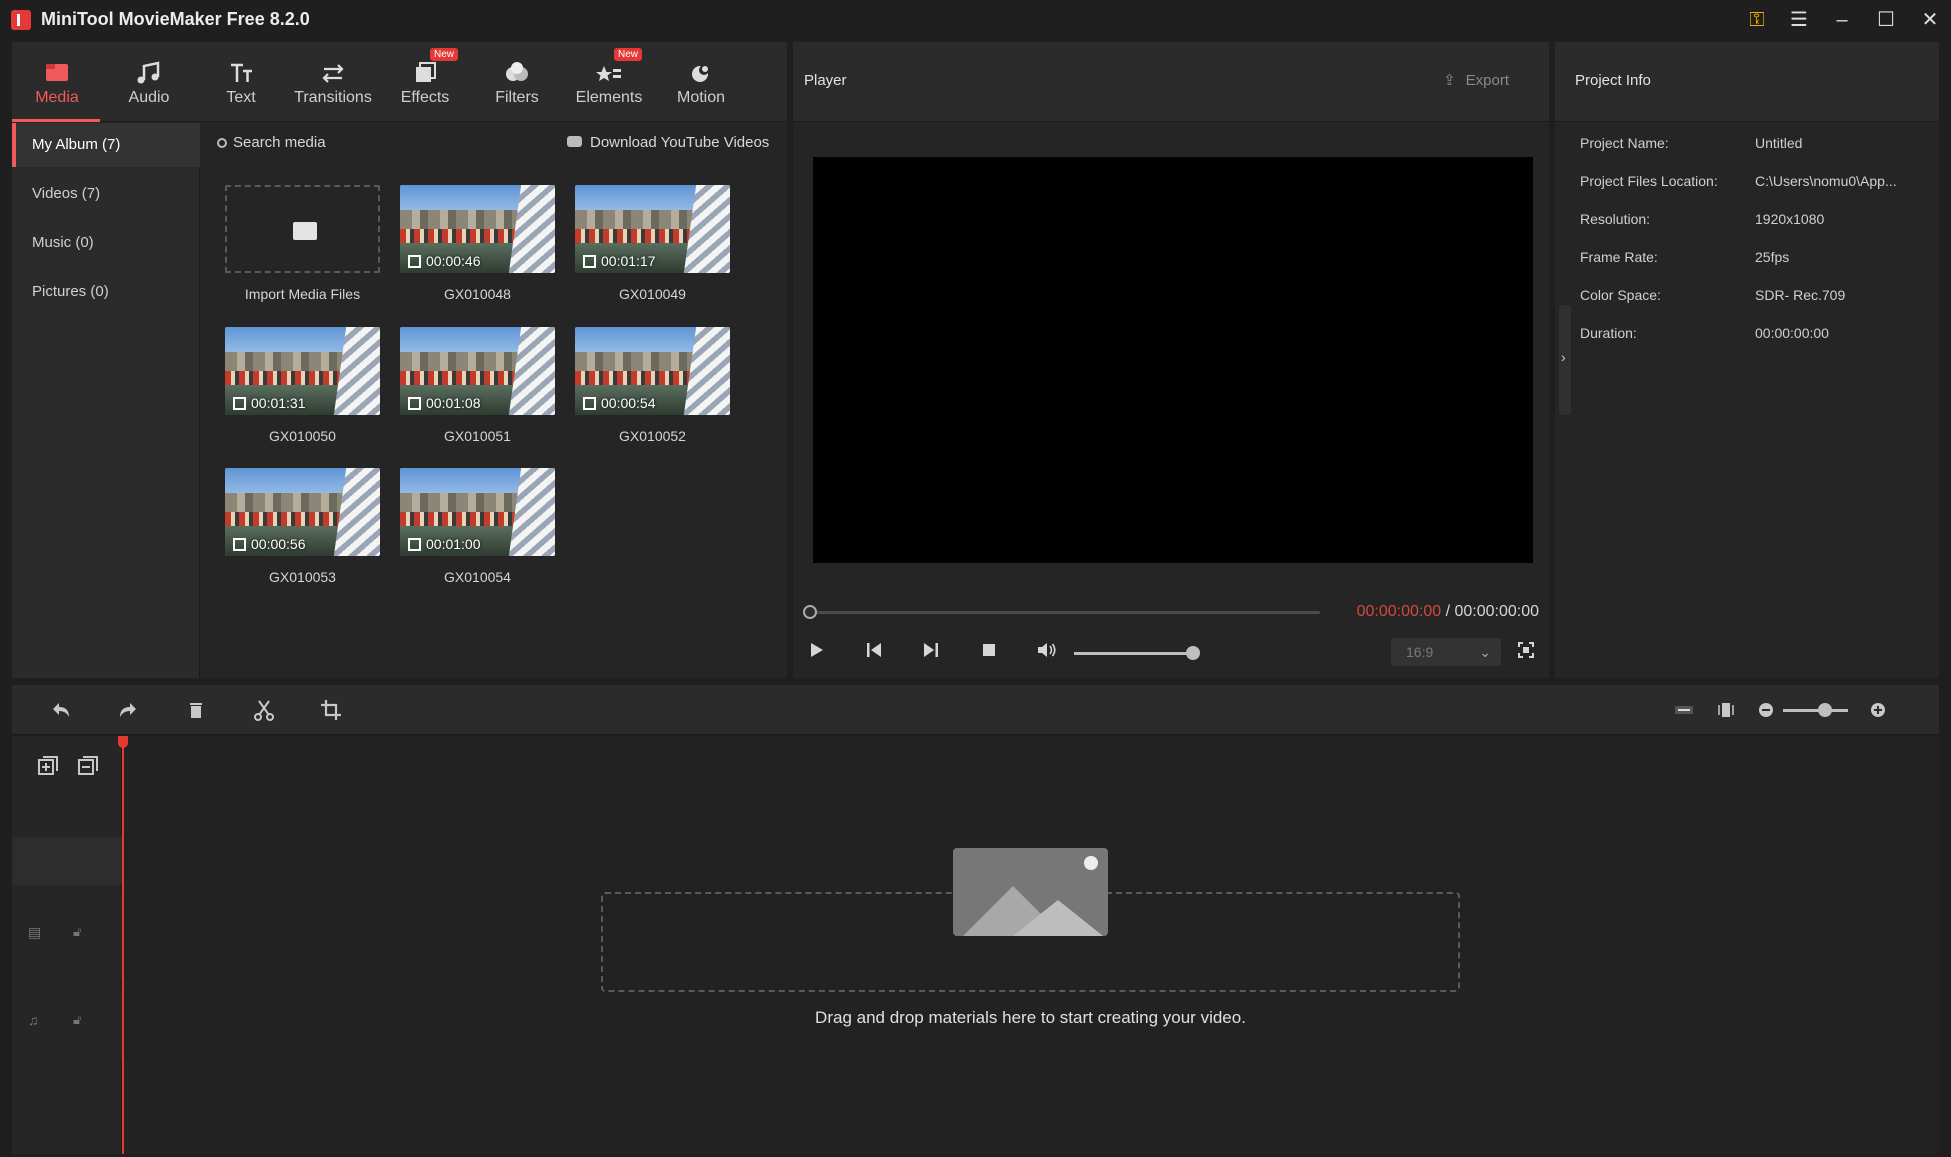 The image size is (1951, 1157). What do you see at coordinates (1608, 333) in the screenshot?
I see `info-key: Duration:` at bounding box center [1608, 333].